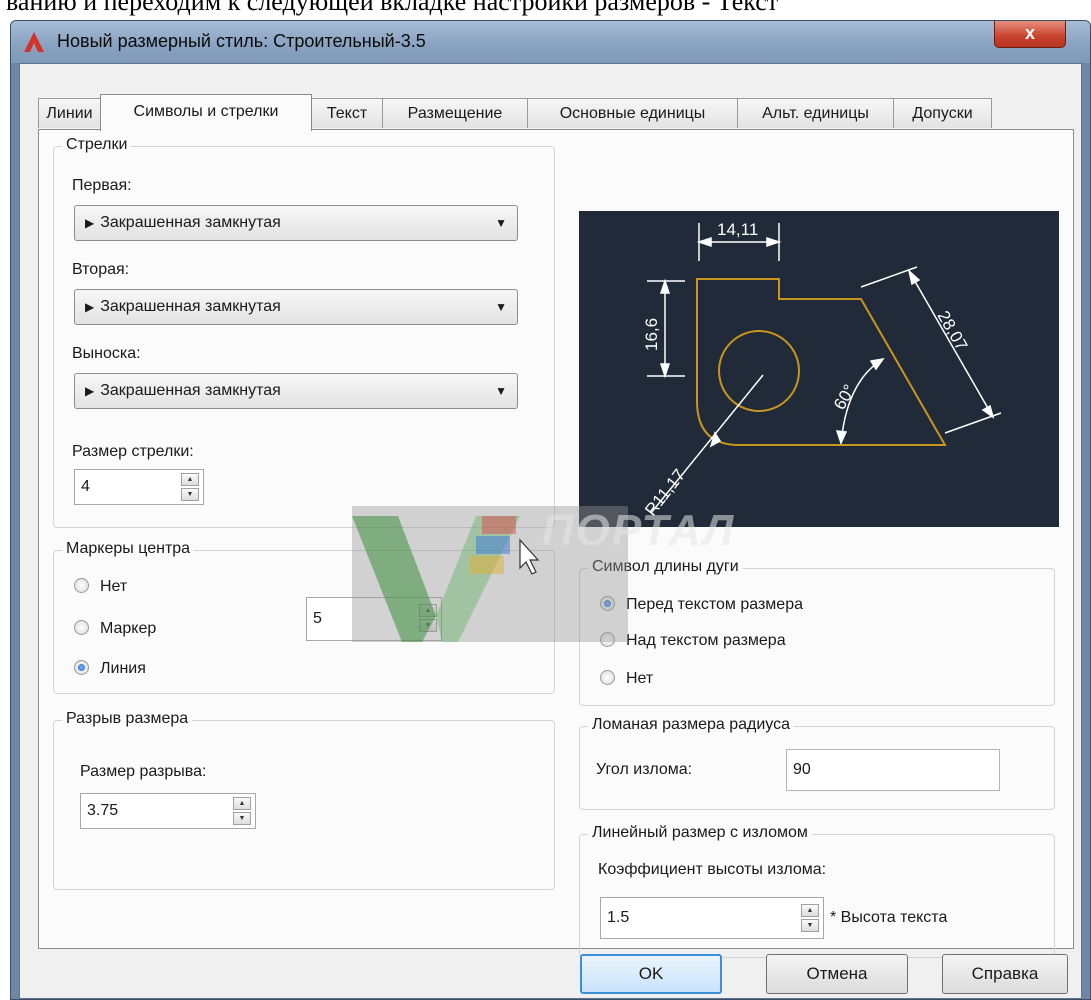 The width and height of the screenshot is (1091, 1000). Describe the element at coordinates (737, 229) in the screenshot. I see `preview-dim-top: 14,11` at that location.